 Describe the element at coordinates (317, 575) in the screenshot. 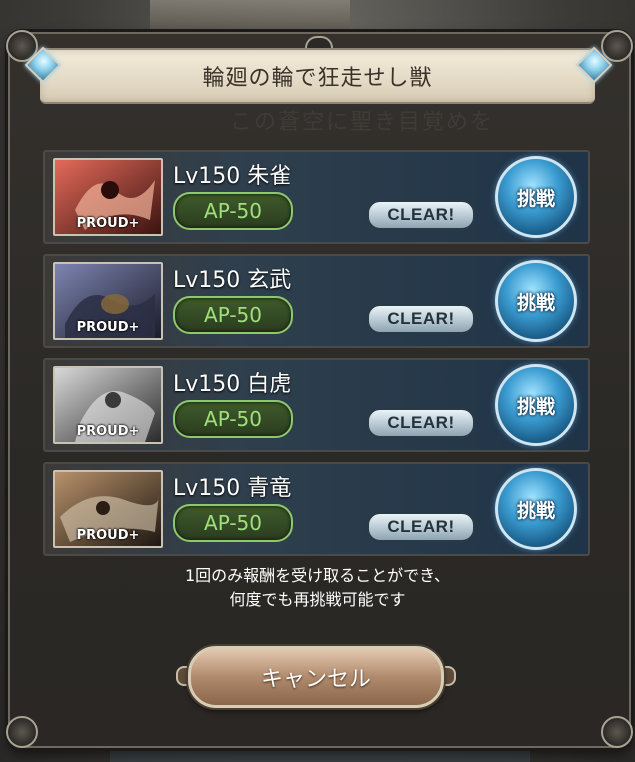

I see `reward-notice-line1: 1回のみ報酬を受け取ることができ、` at that location.